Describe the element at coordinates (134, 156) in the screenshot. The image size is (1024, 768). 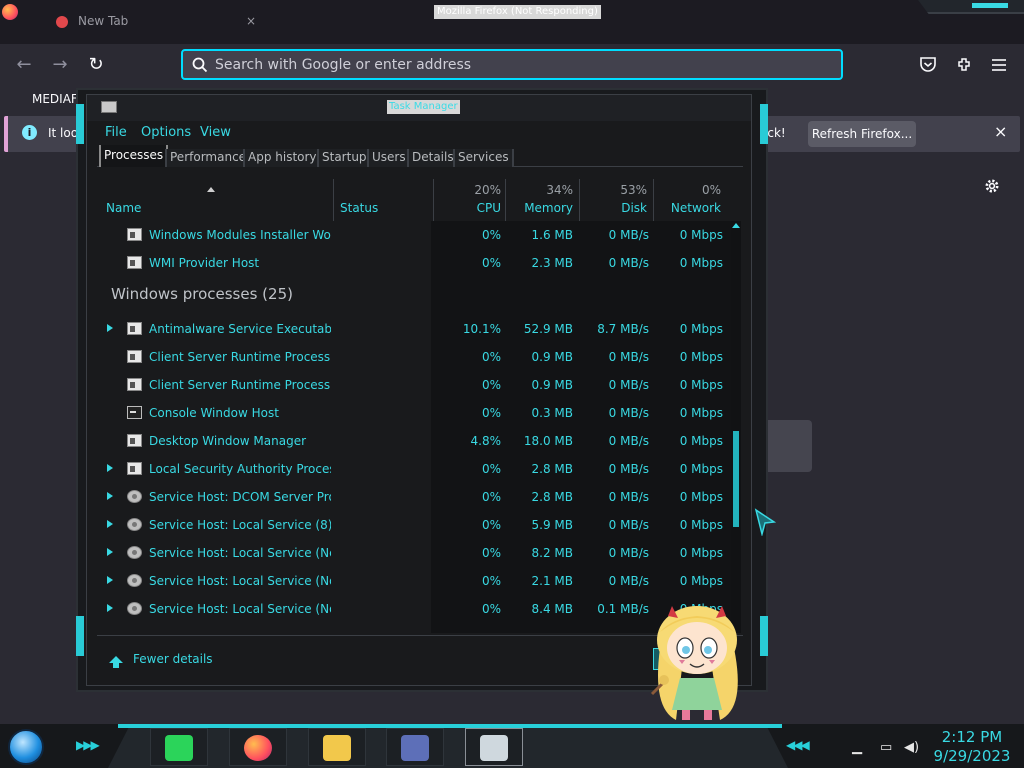
I see `tab-processes: Processes` at that location.